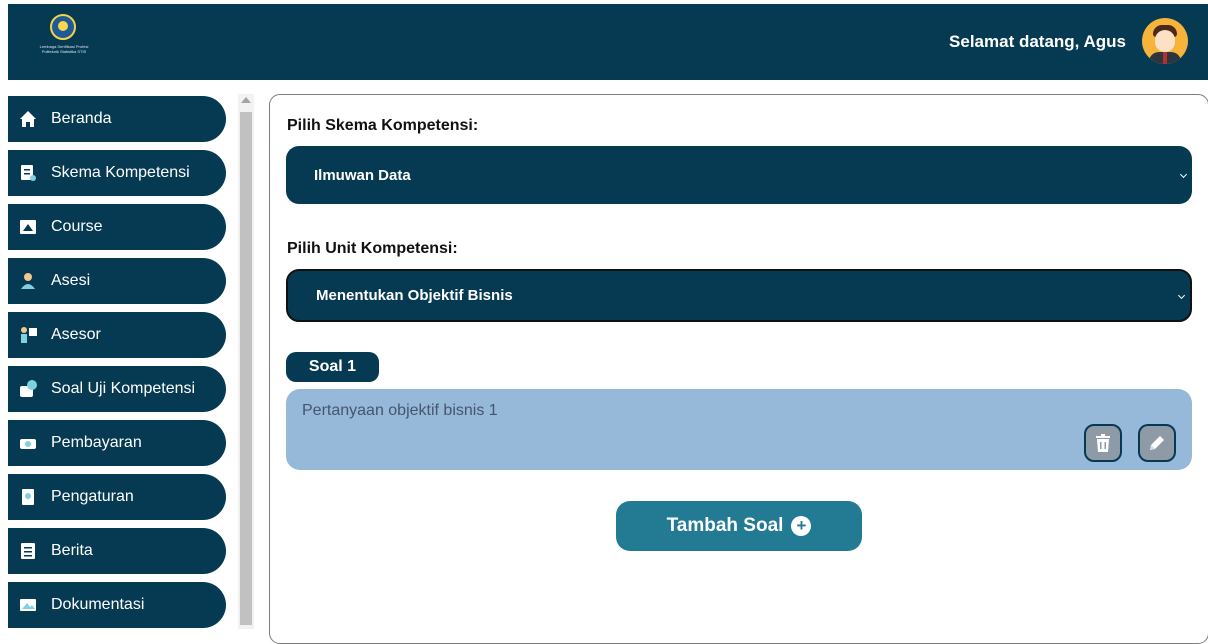 The width and height of the screenshot is (1208, 644). I want to click on question-icon, so click(28, 389).